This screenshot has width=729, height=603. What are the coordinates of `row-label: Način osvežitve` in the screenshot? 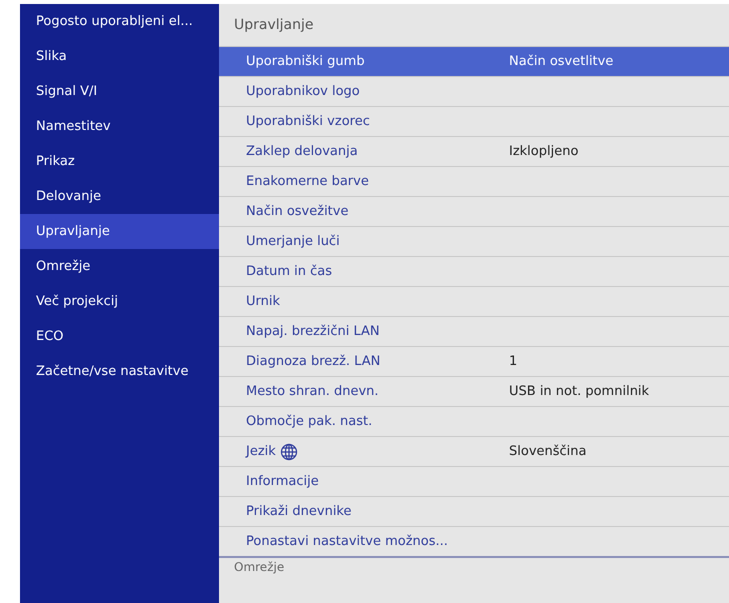 It's located at (297, 211).